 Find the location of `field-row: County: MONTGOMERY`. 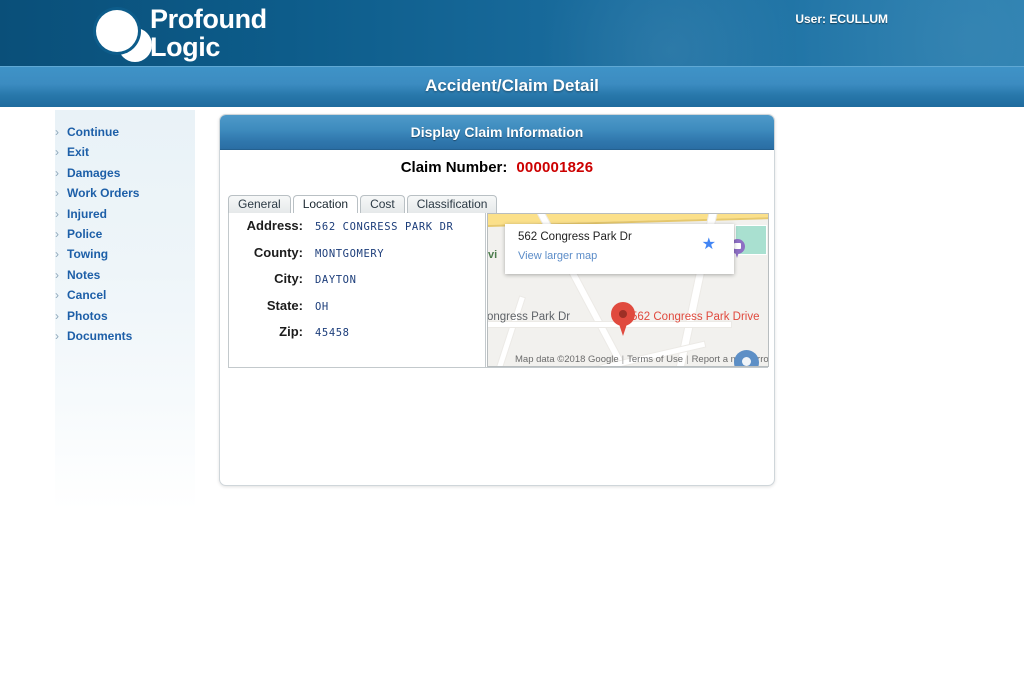

field-row: County: MONTGOMERY is located at coordinates (357, 253).